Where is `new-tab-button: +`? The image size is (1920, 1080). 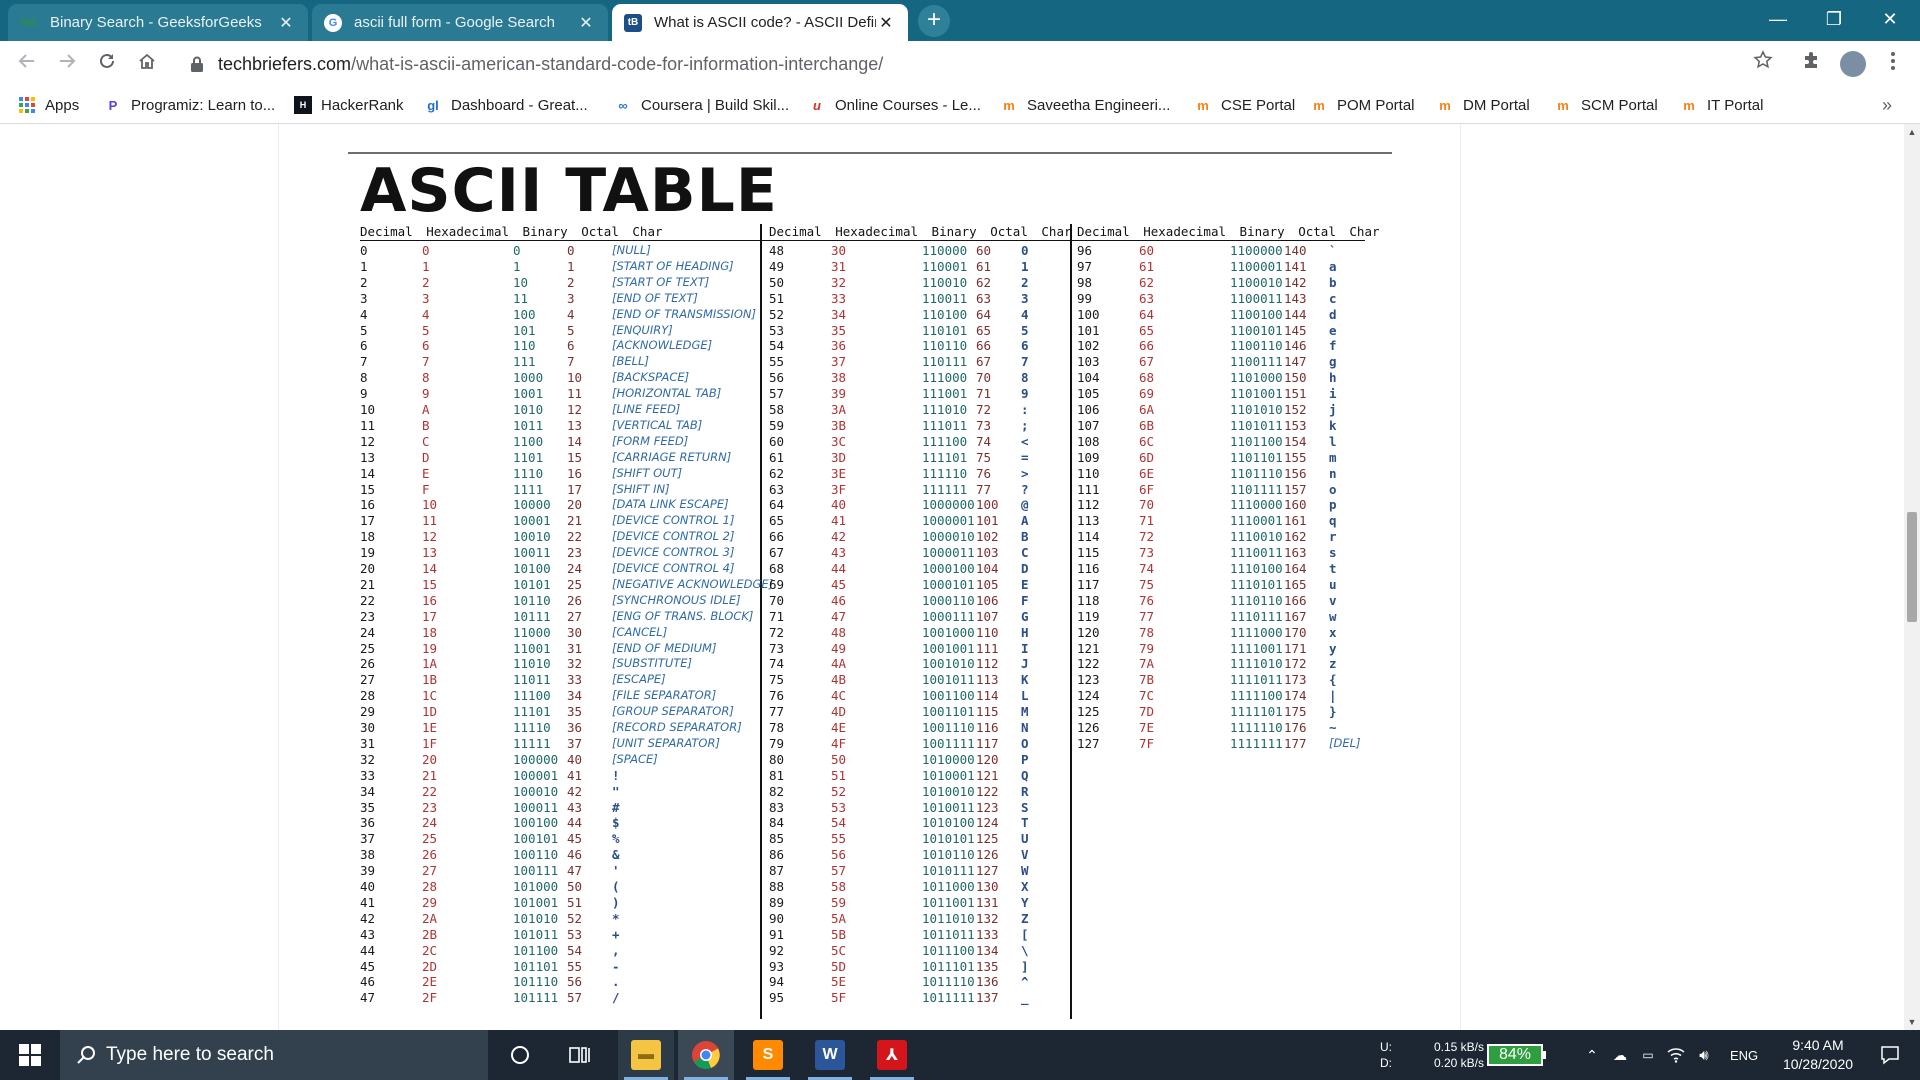 new-tab-button: + is located at coordinates (934, 21).